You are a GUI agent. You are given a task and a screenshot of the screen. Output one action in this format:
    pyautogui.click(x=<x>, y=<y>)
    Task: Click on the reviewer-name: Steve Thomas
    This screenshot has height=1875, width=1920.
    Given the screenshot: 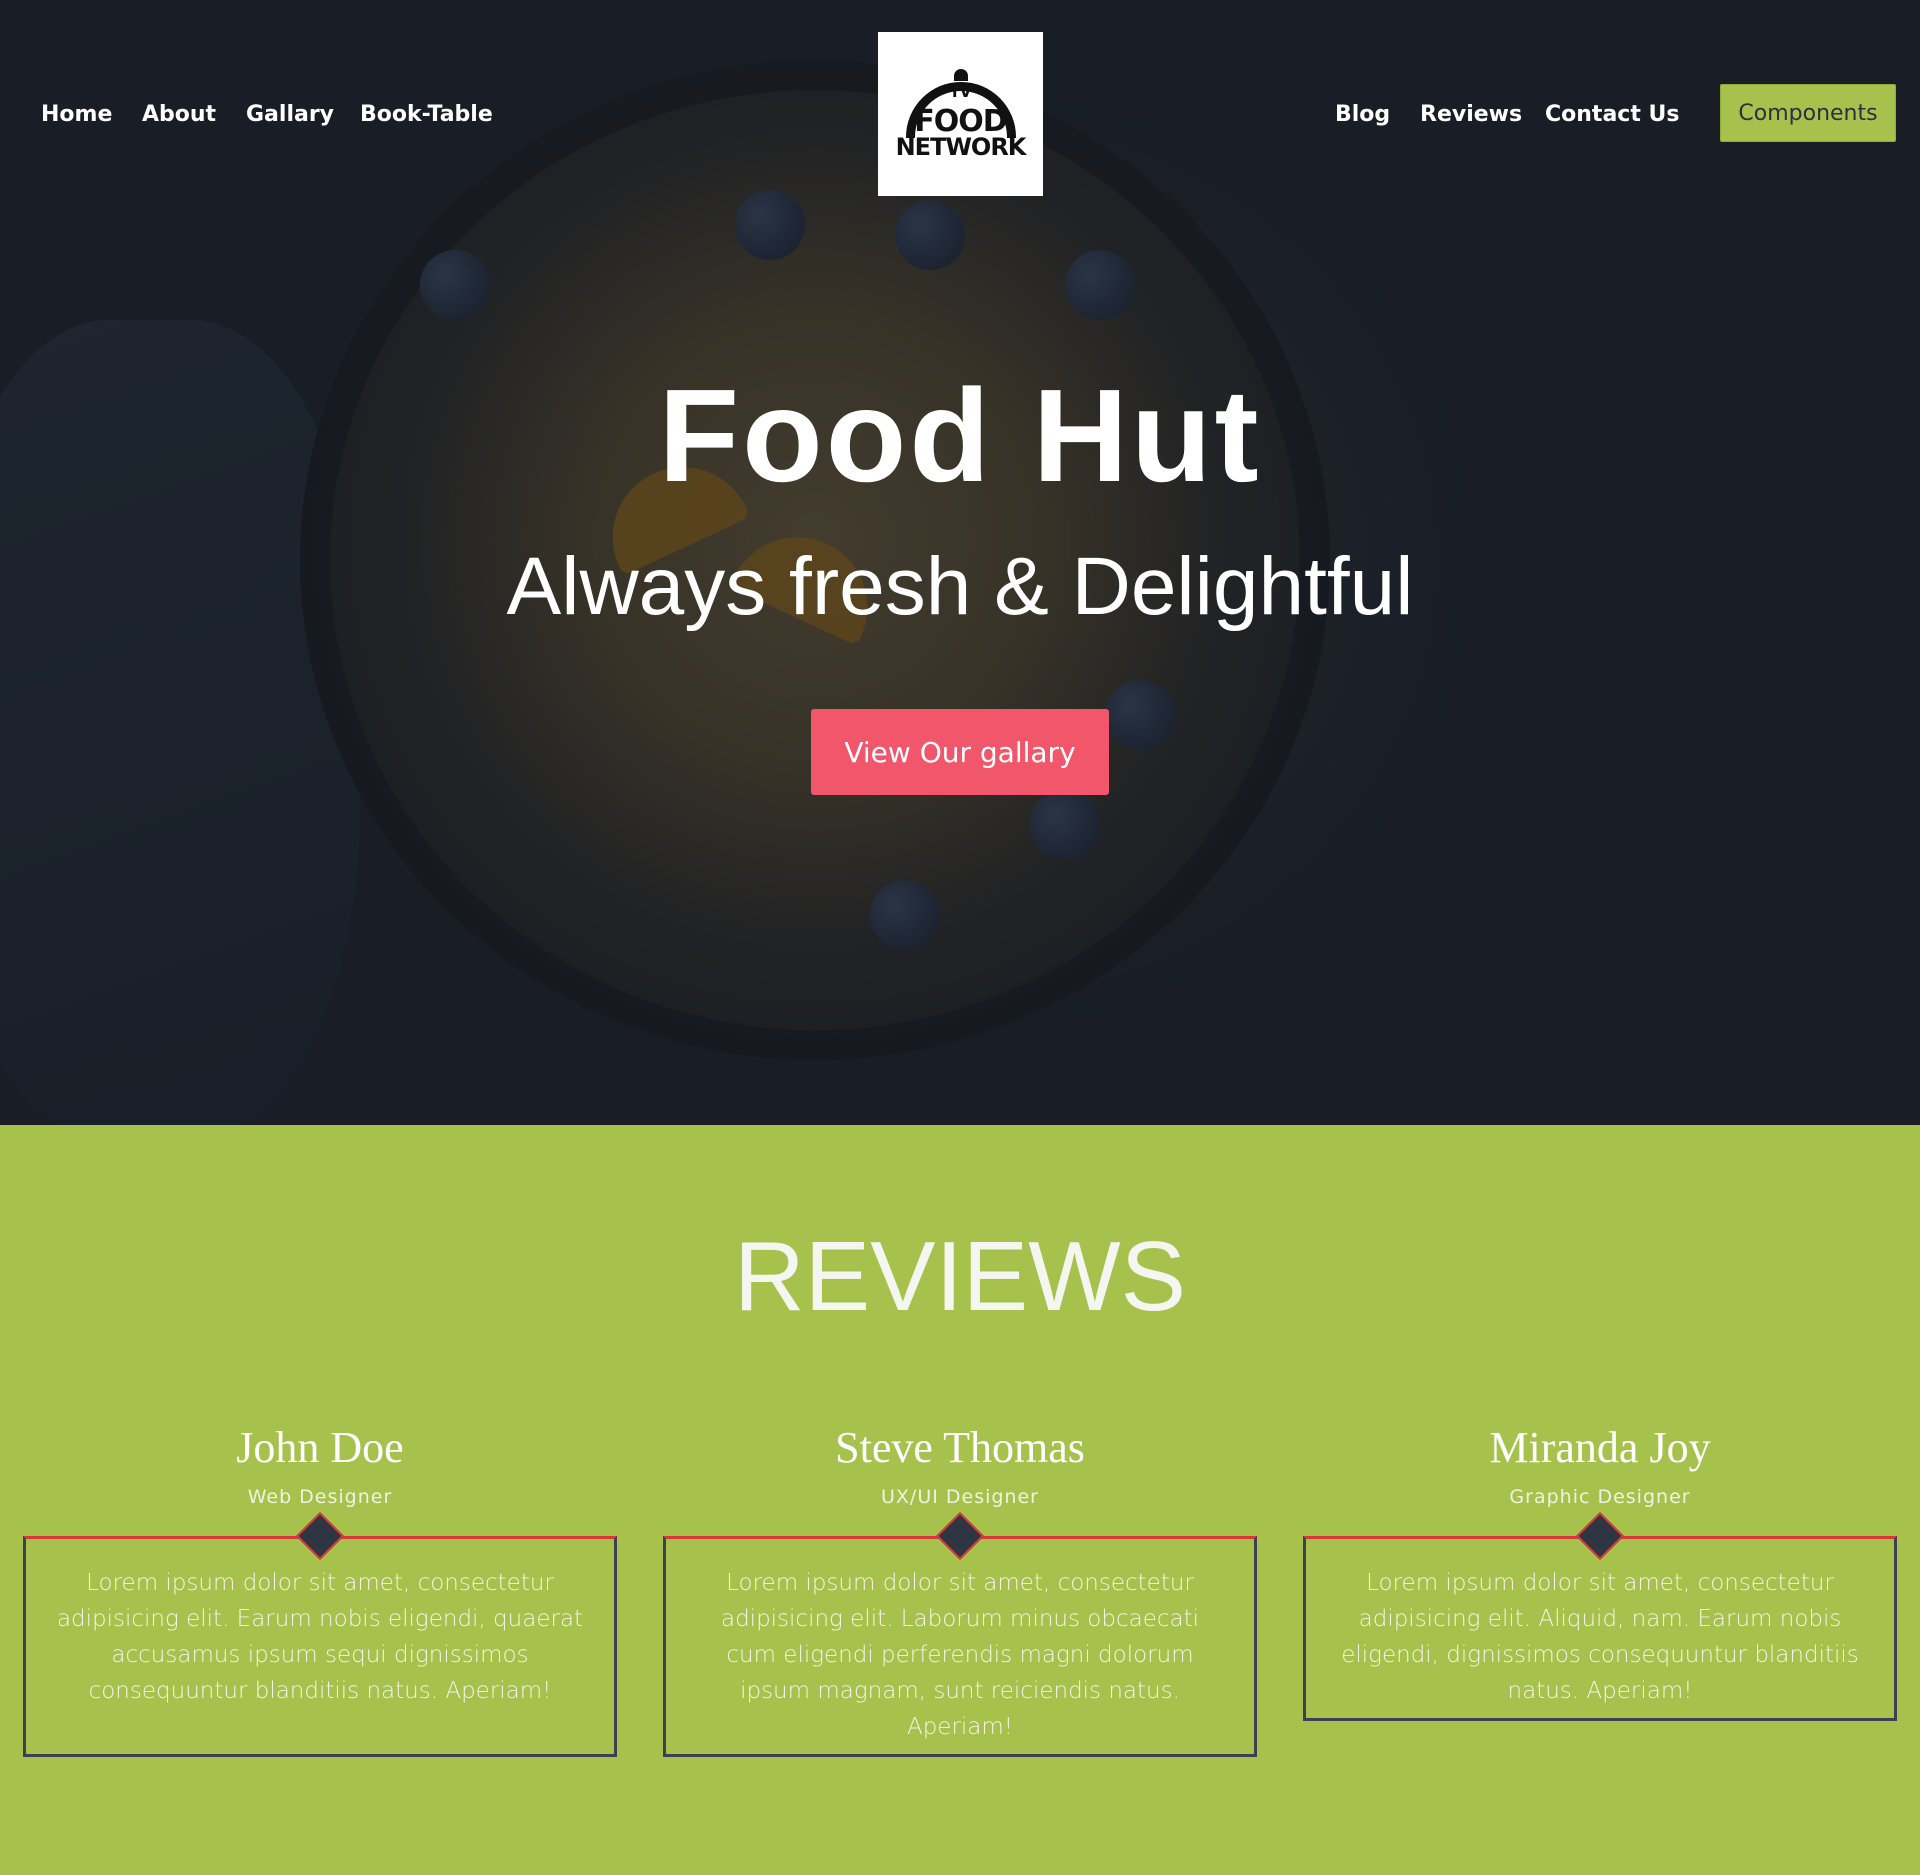 What is the action you would take?
    pyautogui.click(x=960, y=1447)
    